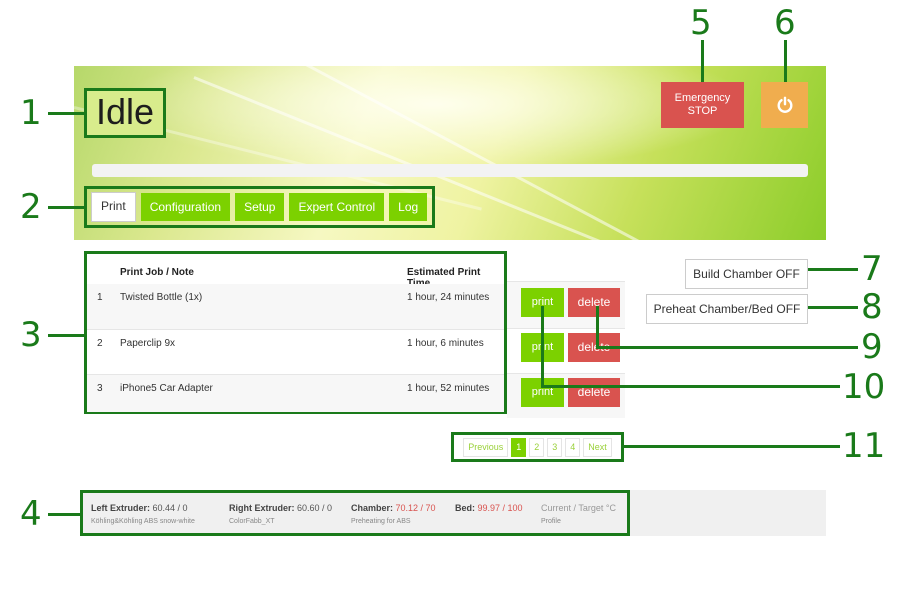  I want to click on row-index: 3, so click(100, 388).